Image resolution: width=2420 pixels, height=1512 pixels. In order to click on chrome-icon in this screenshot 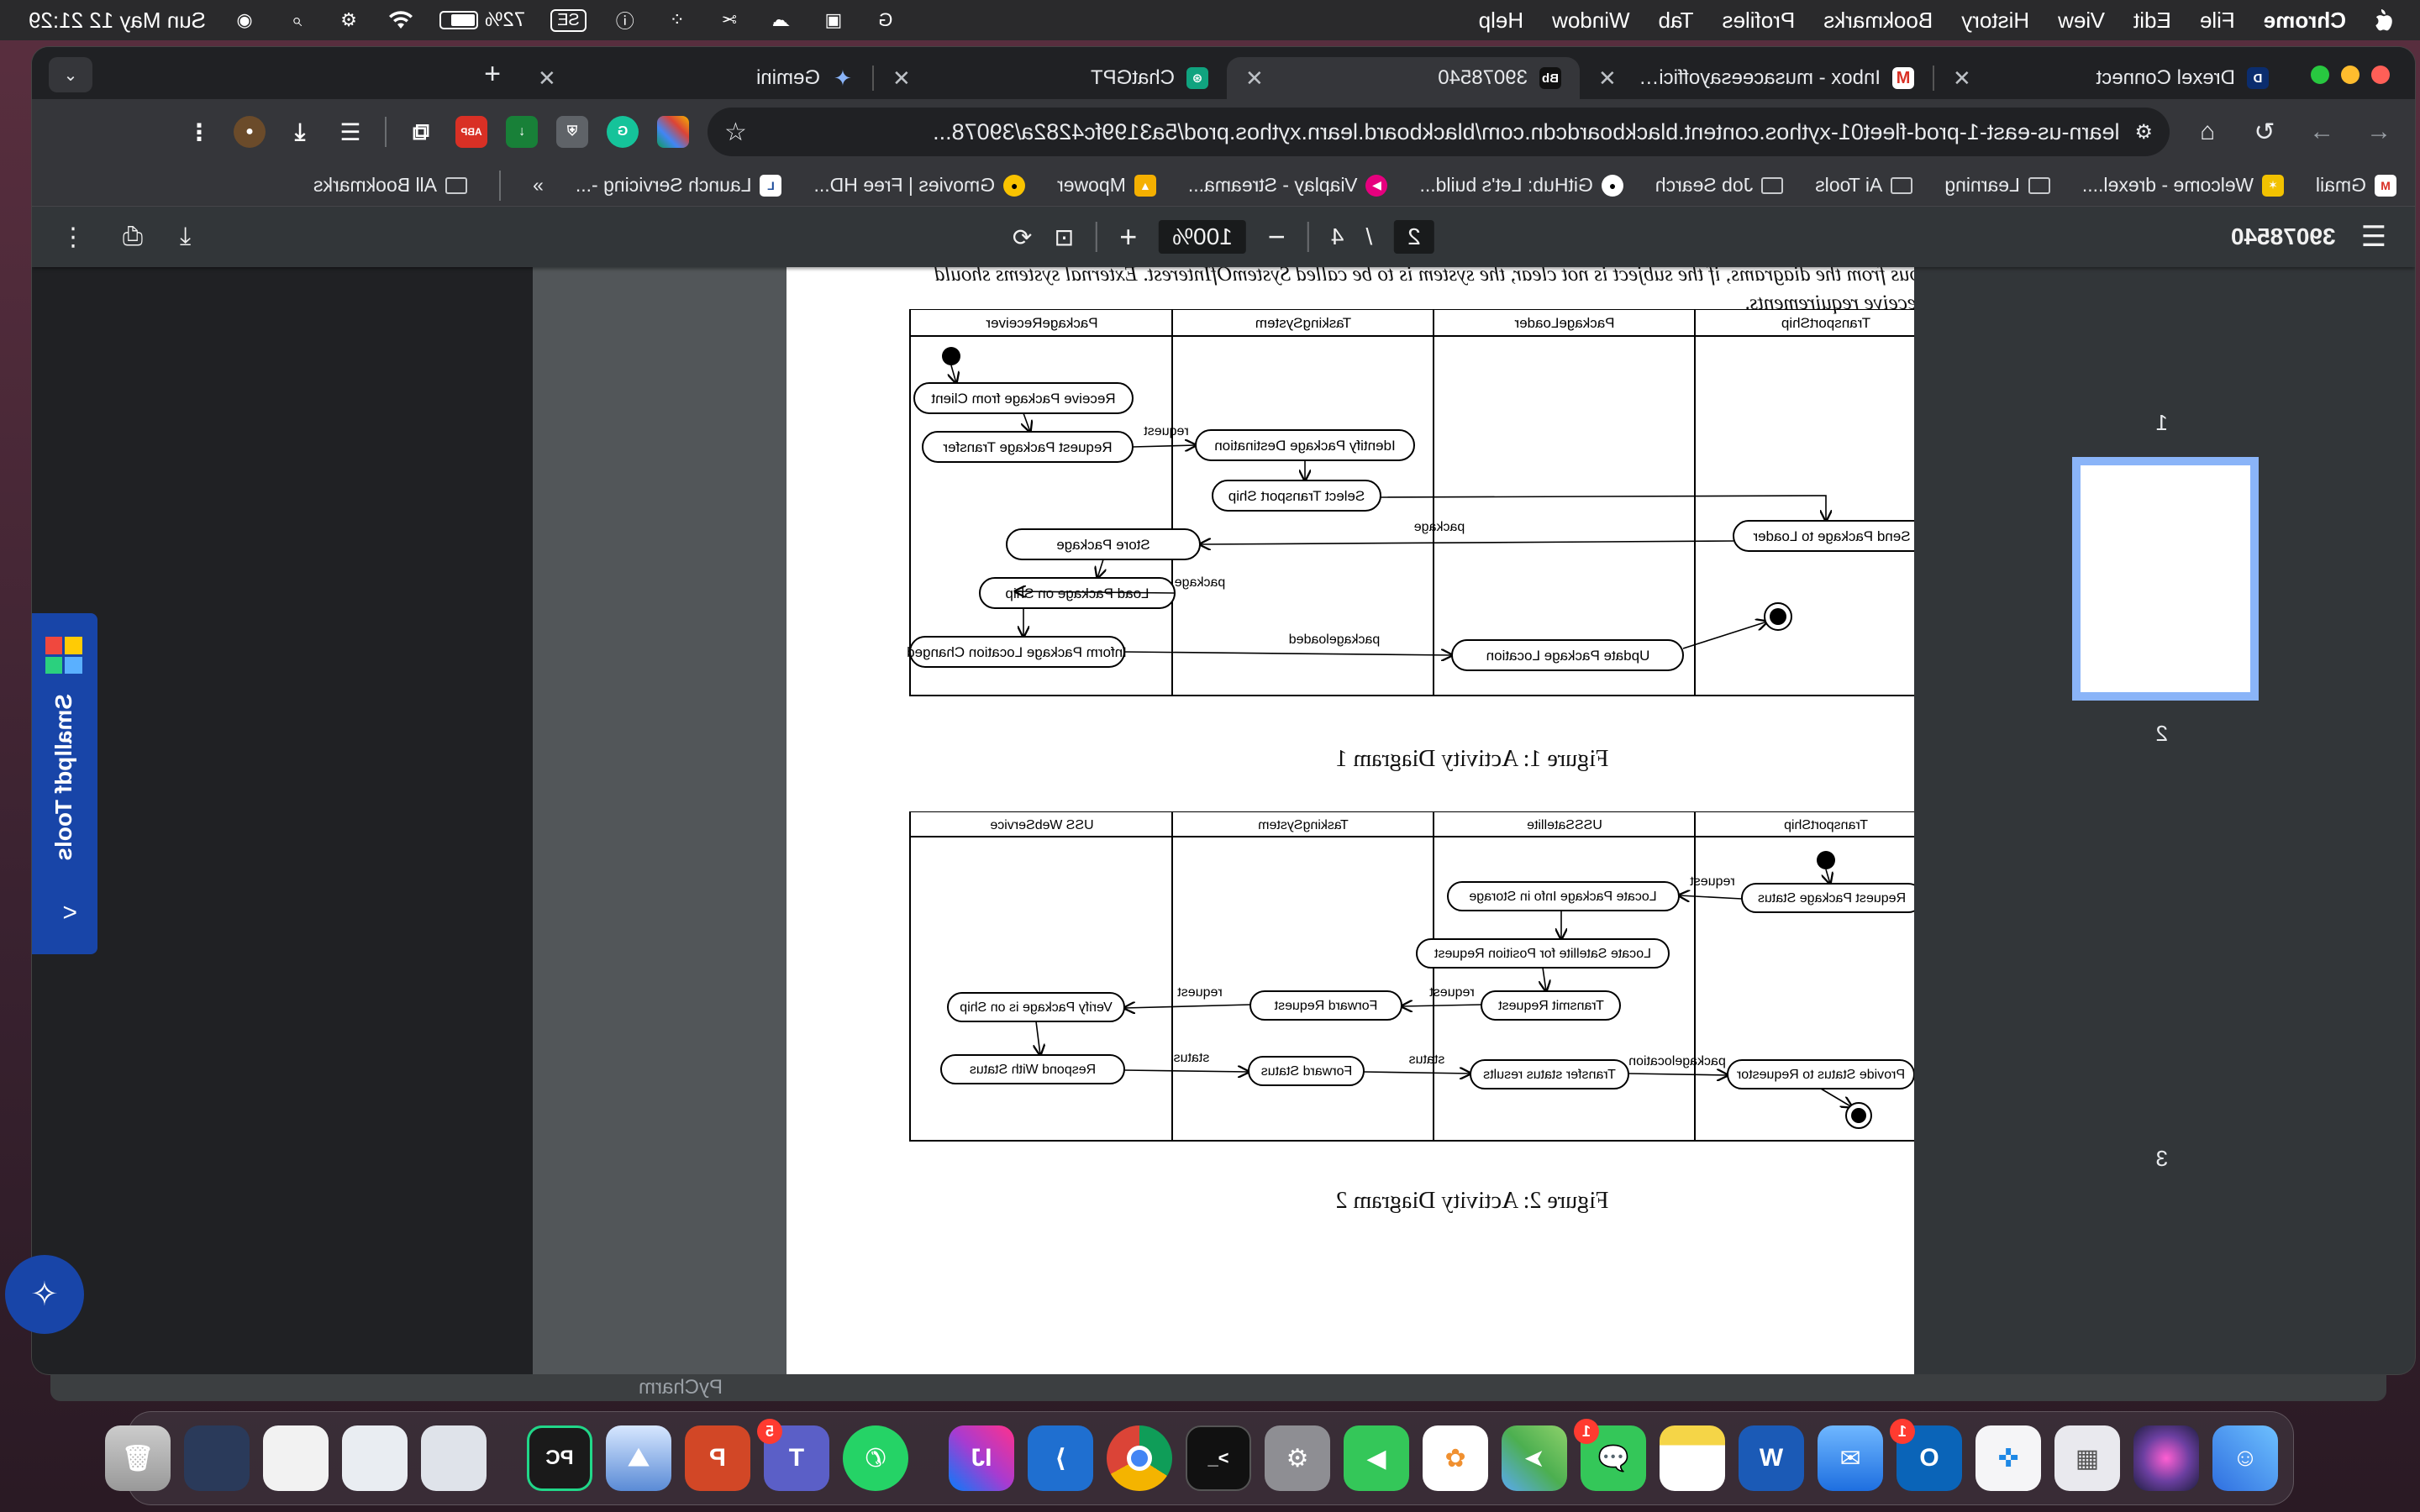, I will do `click(1139, 1458)`.